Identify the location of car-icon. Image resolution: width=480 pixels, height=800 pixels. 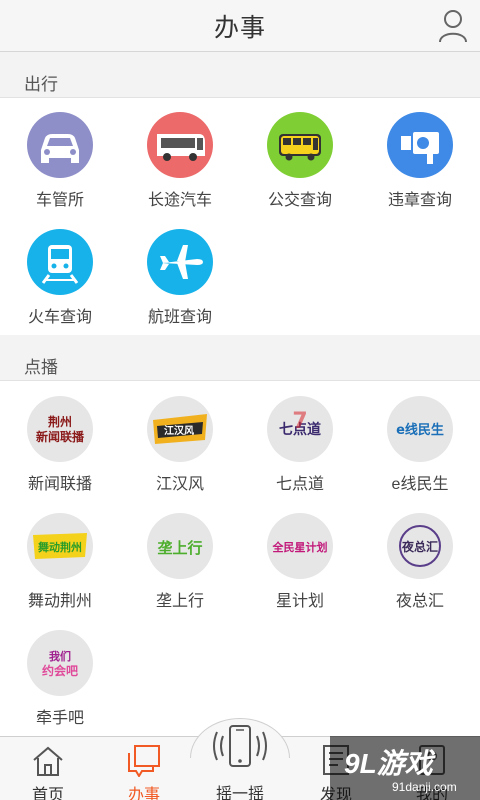
(60, 145).